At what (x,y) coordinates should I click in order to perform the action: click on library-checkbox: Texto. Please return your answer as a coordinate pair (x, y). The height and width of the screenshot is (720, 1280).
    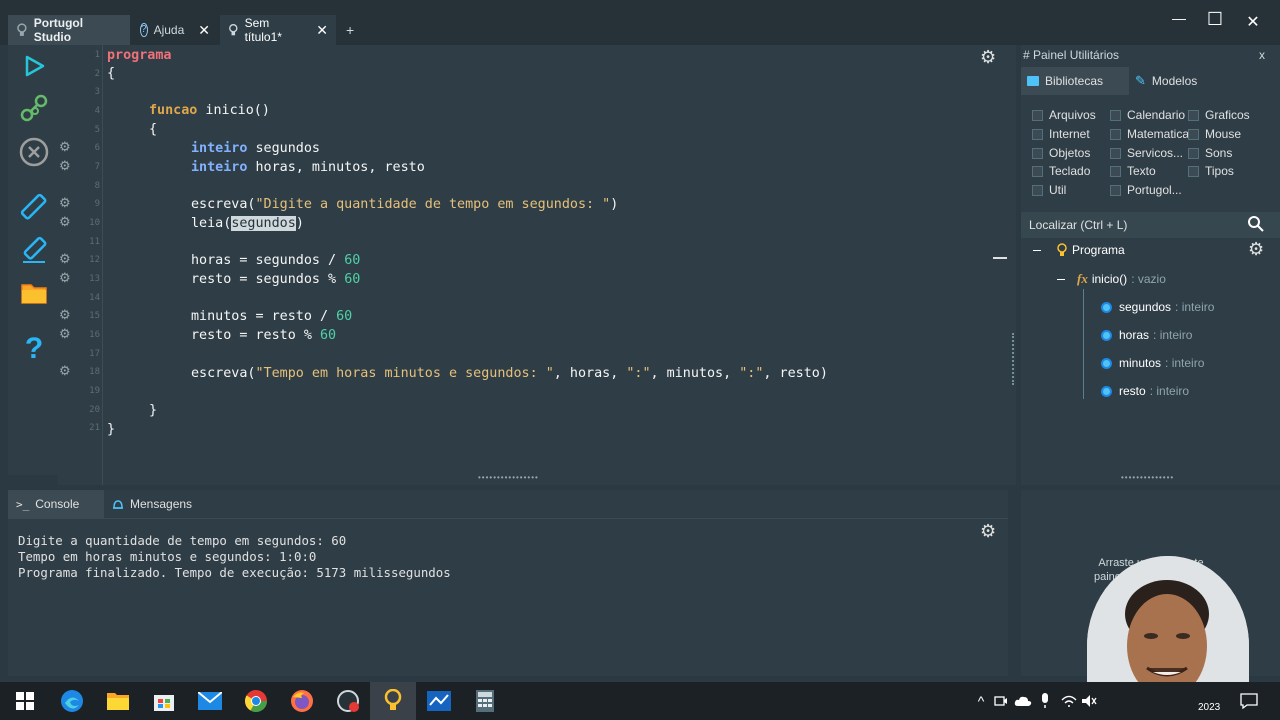
    Looking at the image, I should click on (1133, 171).